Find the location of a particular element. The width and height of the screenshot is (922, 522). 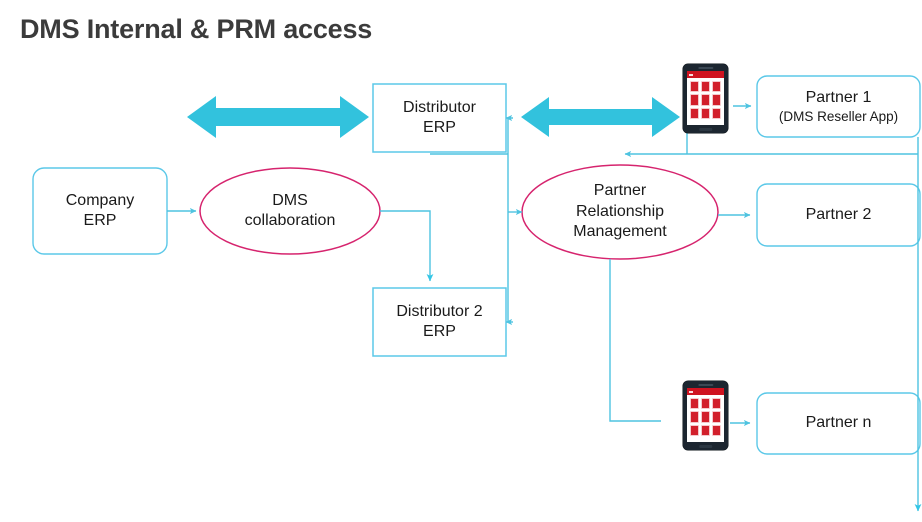

node-distributor-erp is located at coordinates (439, 118).